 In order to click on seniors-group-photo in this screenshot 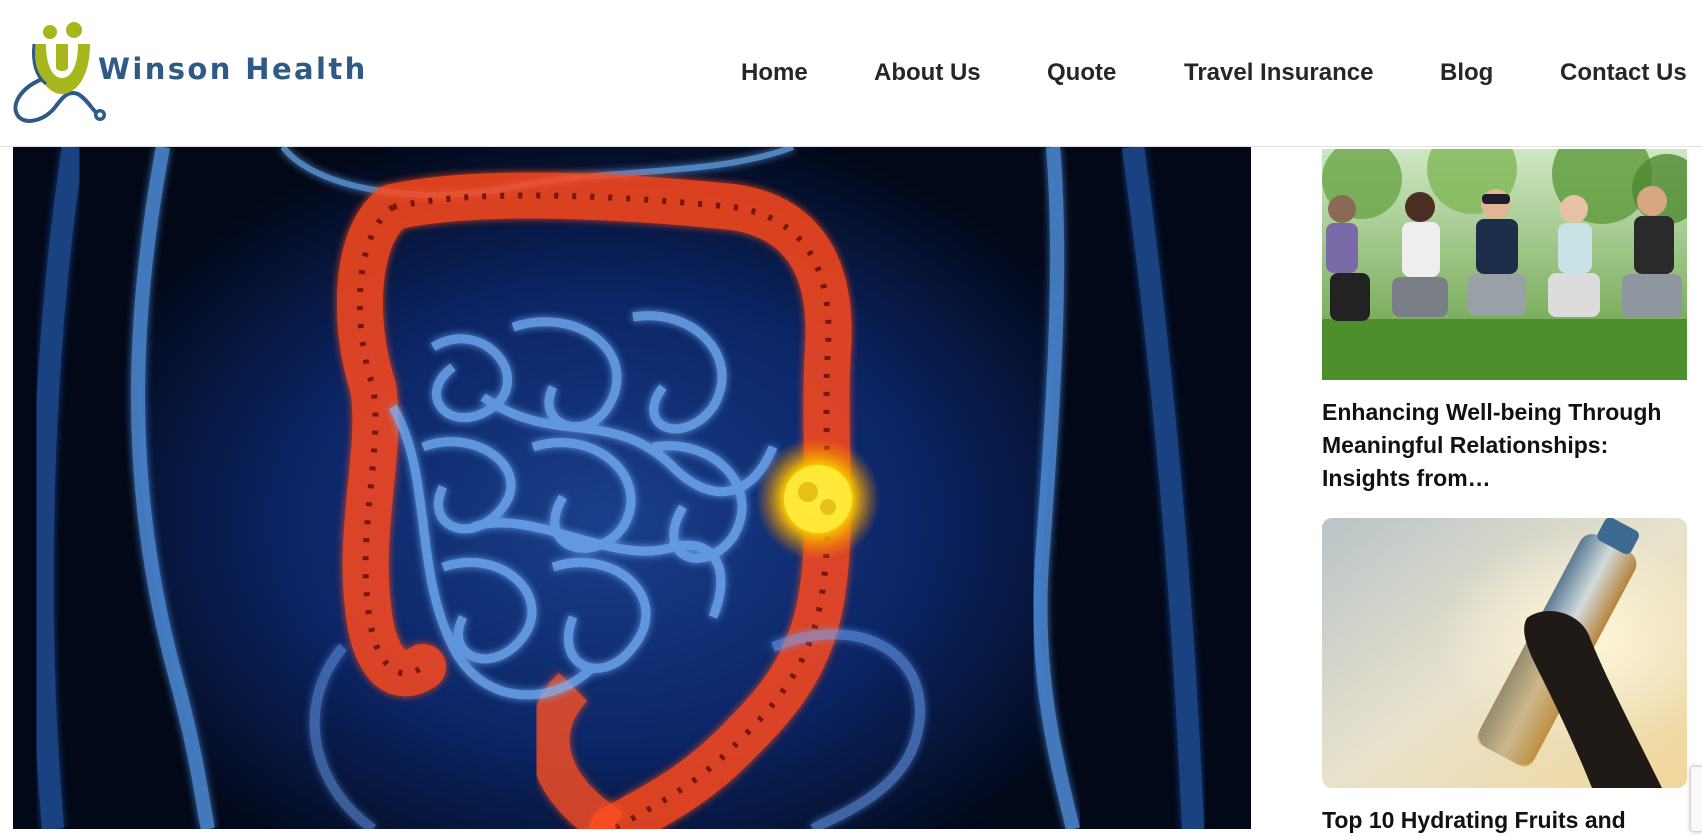, I will do `click(1504, 264)`.